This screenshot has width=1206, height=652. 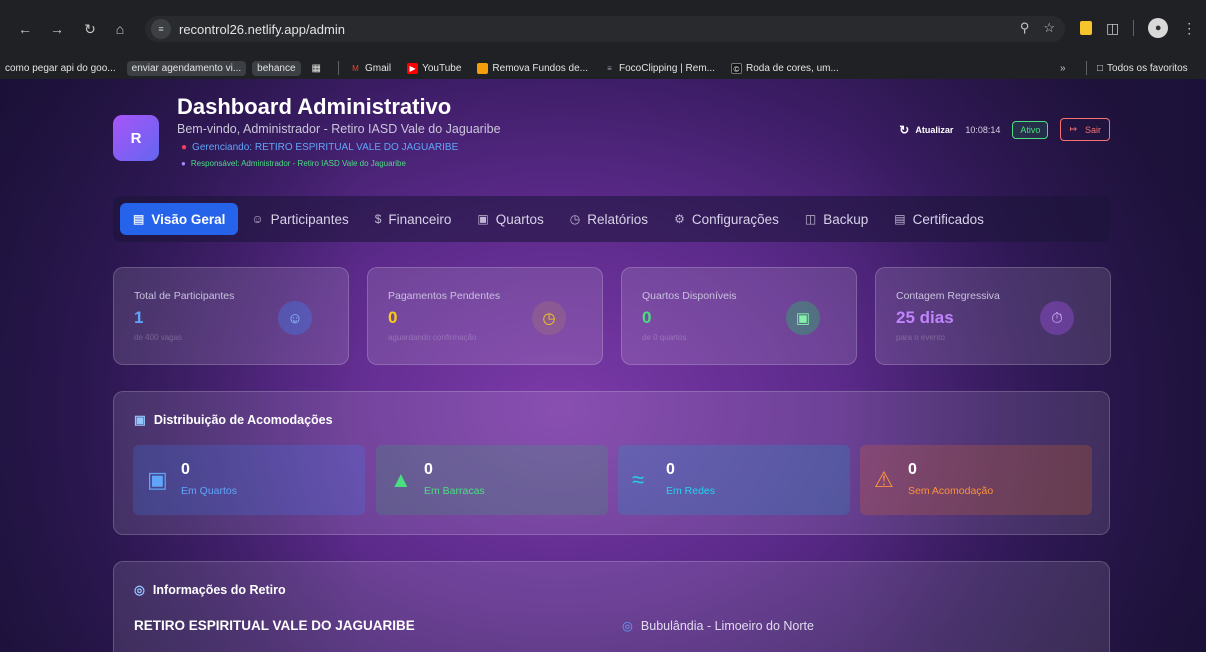 I want to click on back-icon: ←, so click(x=25, y=29).